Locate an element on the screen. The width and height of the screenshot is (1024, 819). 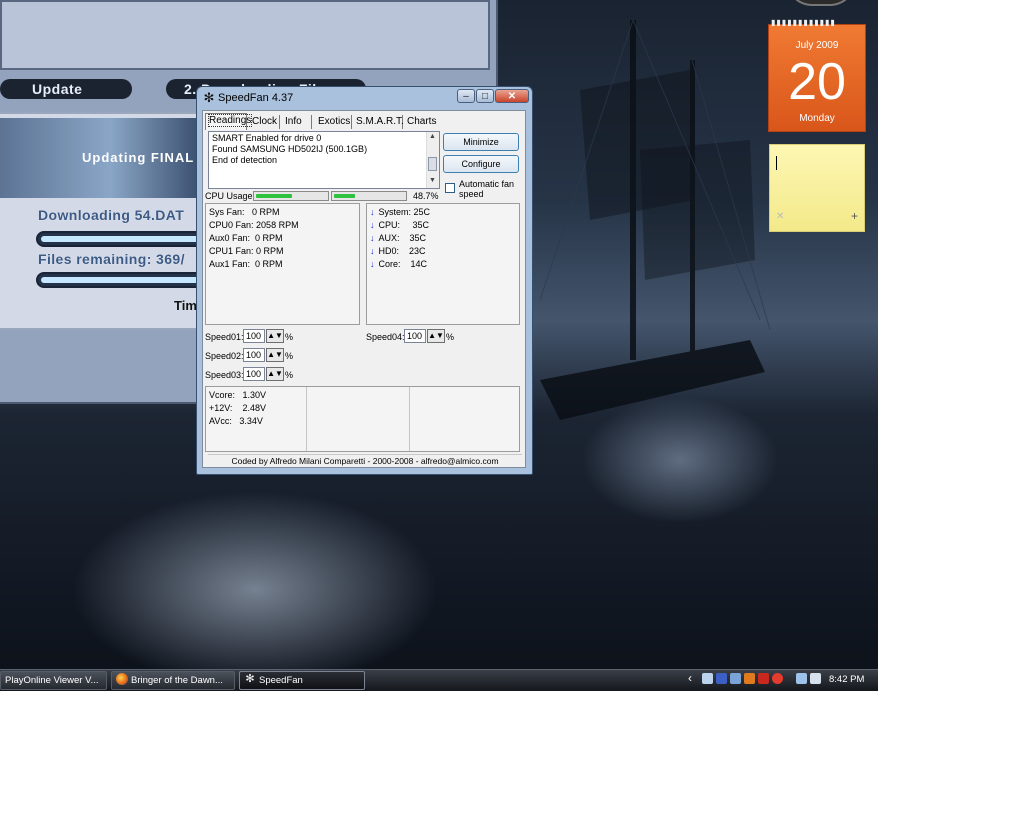
speedfan-titlebar: ✻ SpeedFan 4.37 – □ ✕ is located at coordinates (364, 98).